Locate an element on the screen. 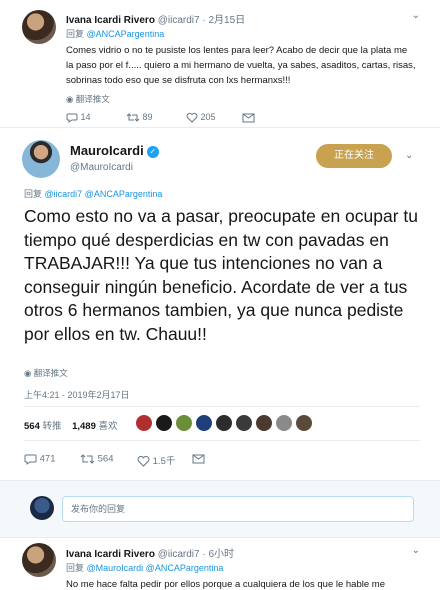 This screenshot has width=440, height=590. retweet-count: 564 is located at coordinates (105, 459).